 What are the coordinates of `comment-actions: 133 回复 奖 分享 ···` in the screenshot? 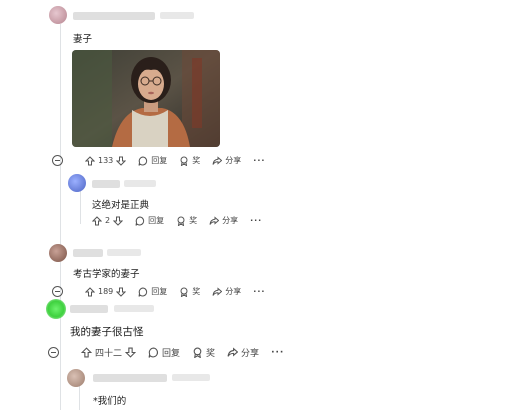 It's located at (164, 160).